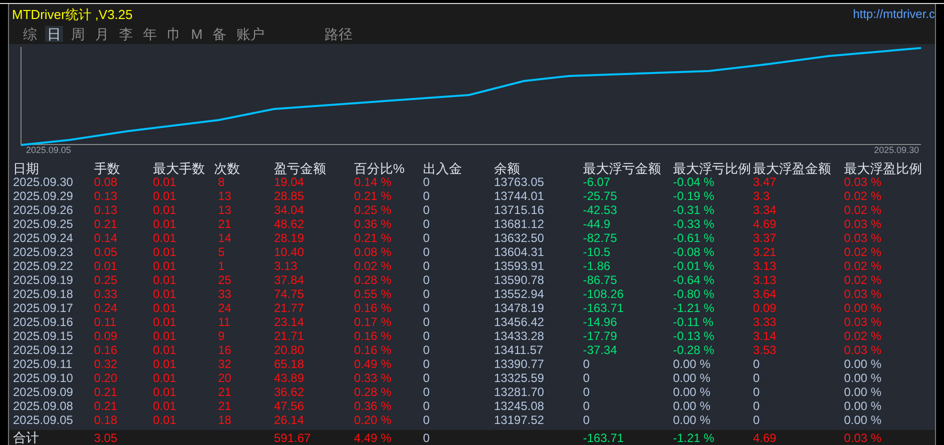 The width and height of the screenshot is (944, 445). What do you see at coordinates (43, 420) in the screenshot?
I see `table-cell-text: 2025.09.05` at bounding box center [43, 420].